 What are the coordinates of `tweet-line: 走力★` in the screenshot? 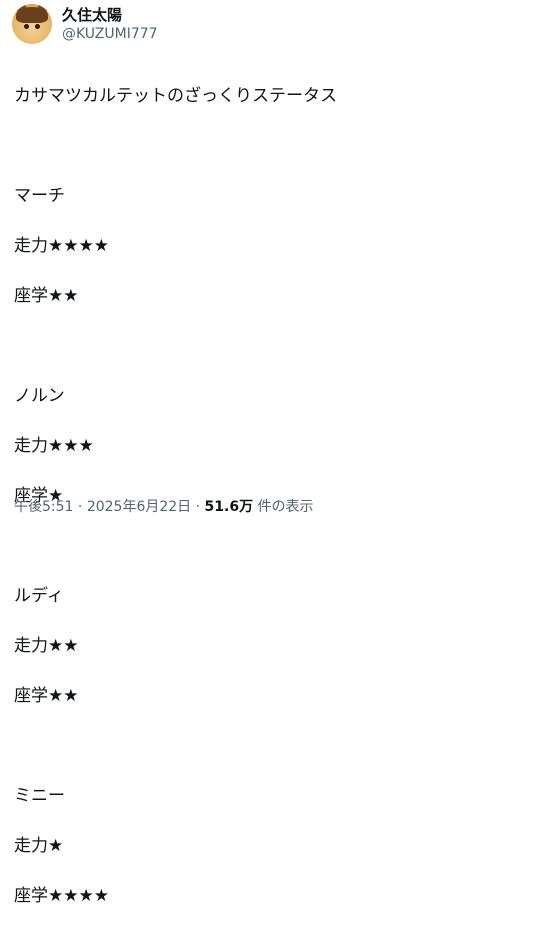 It's located at (39, 846).